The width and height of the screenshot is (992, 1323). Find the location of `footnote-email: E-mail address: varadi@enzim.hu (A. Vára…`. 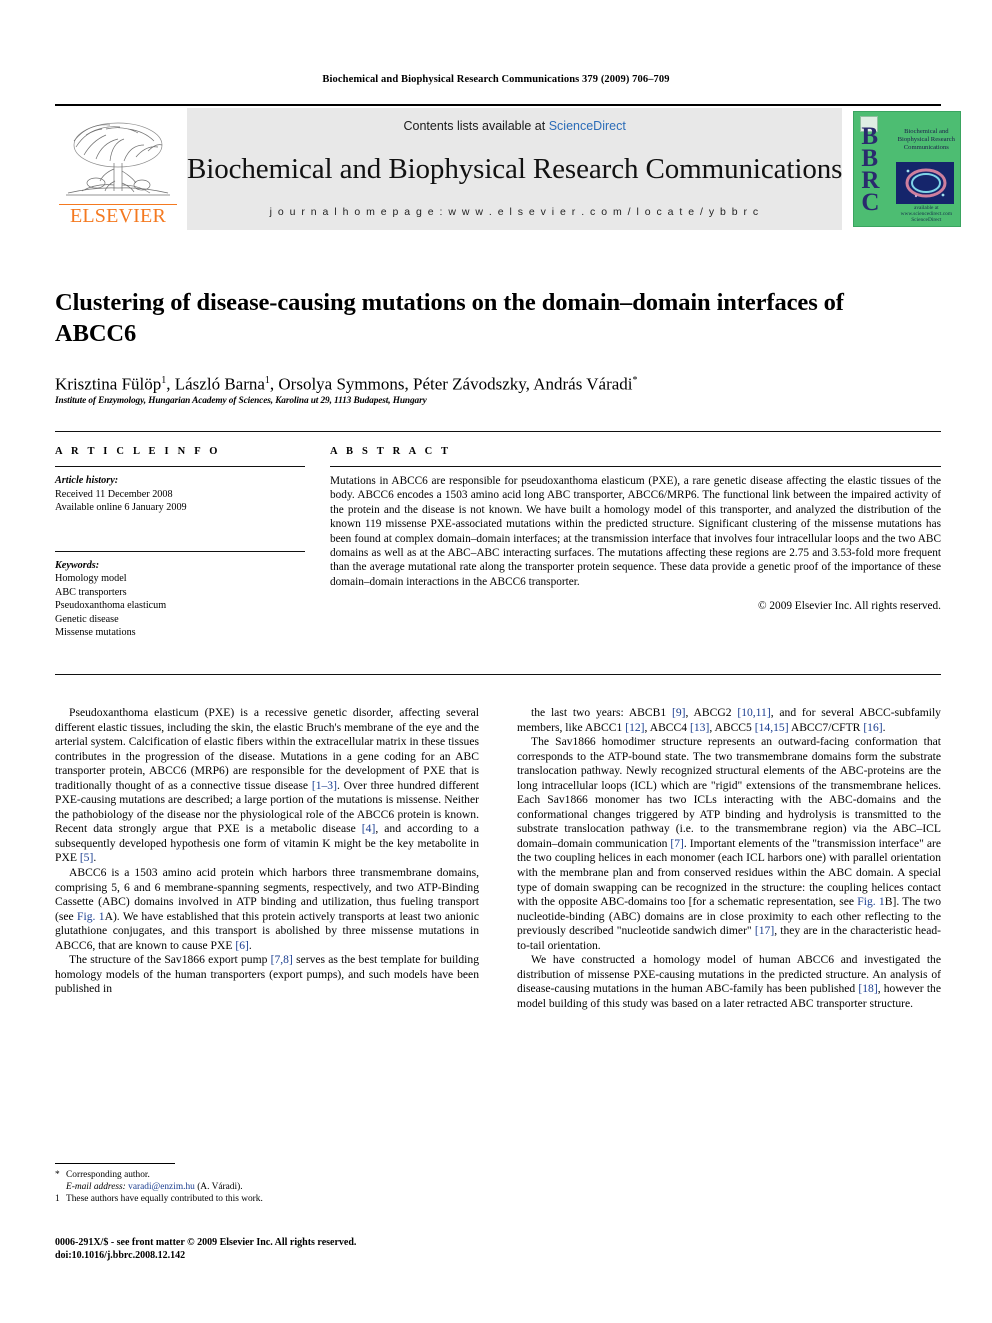

footnote-email: E-mail address: varadi@enzim.hu (A. Vára… is located at coordinates (267, 1187).